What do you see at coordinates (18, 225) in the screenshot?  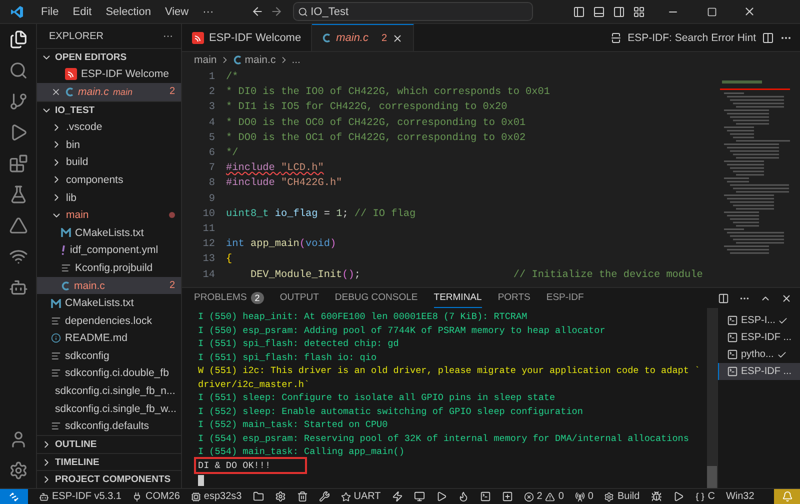 I see `triangle-icon` at bounding box center [18, 225].